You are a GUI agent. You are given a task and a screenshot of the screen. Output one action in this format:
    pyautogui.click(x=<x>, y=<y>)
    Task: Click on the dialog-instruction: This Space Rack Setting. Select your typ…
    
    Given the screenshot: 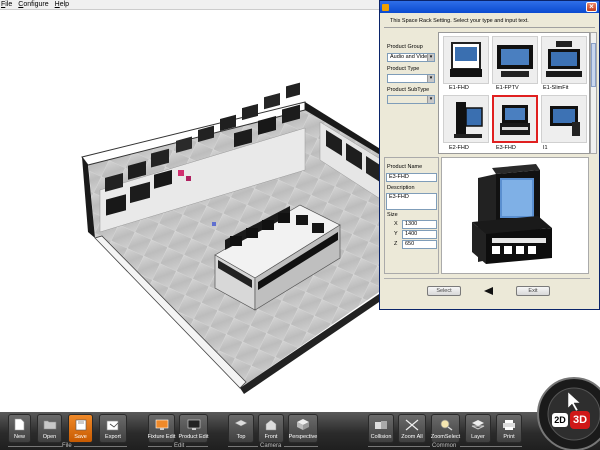 What is the action you would take?
    pyautogui.click(x=459, y=21)
    